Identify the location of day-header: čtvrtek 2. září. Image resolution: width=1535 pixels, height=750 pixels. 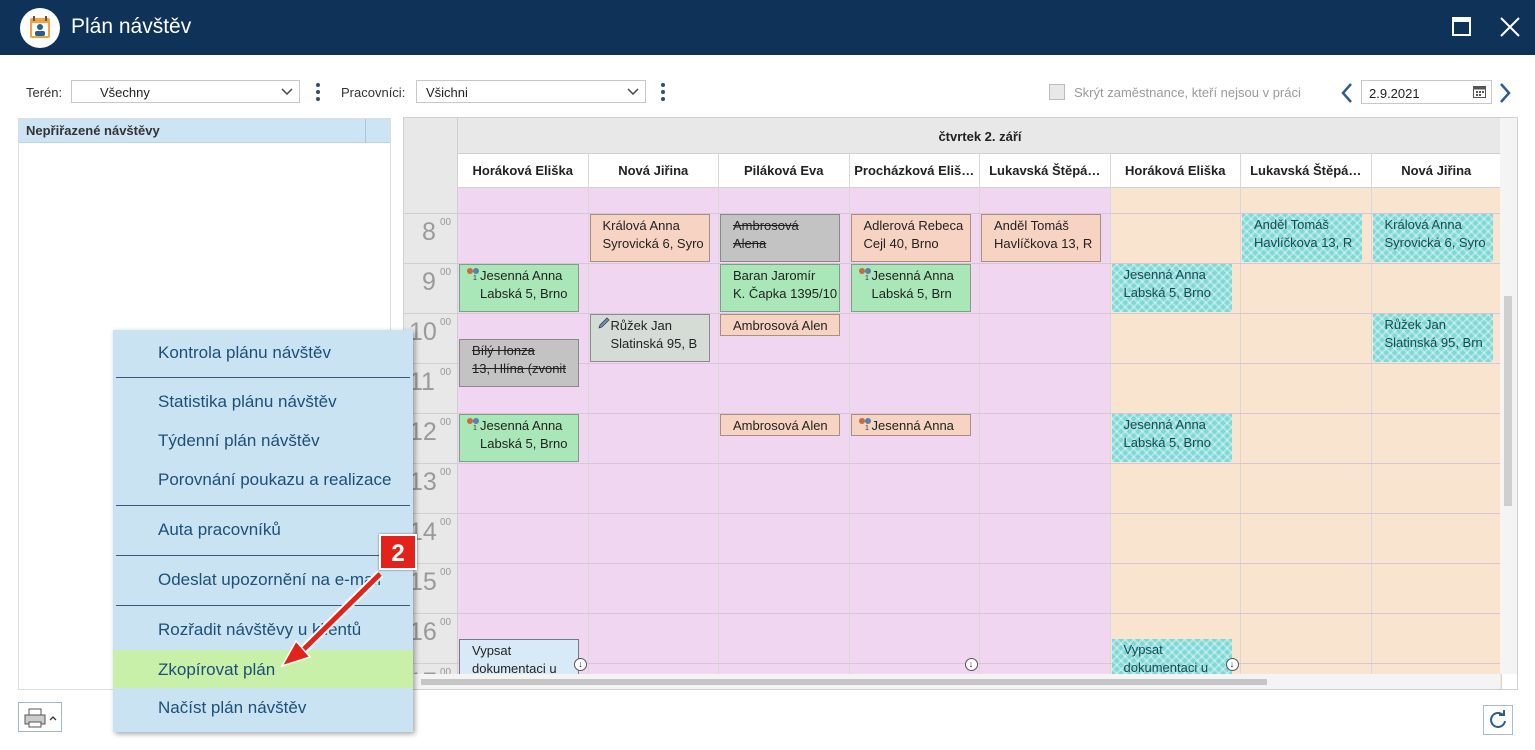
(980, 136).